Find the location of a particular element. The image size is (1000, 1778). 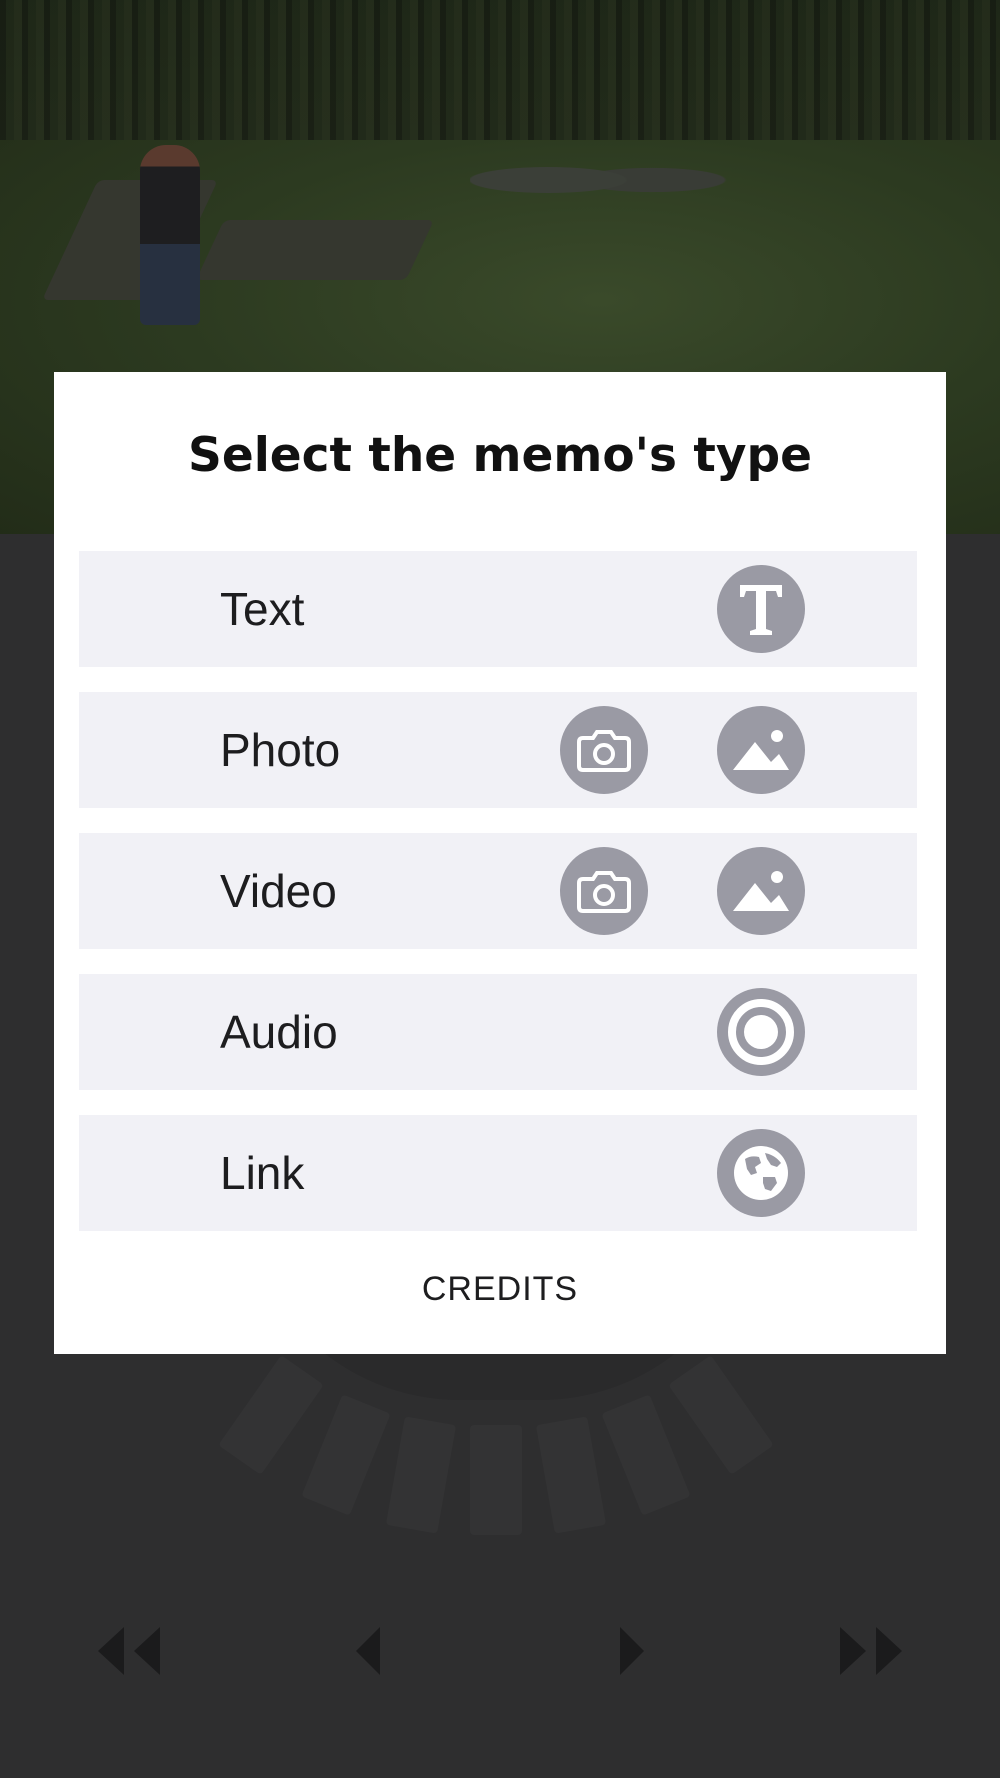

option-label: Audio is located at coordinates (279, 1032).